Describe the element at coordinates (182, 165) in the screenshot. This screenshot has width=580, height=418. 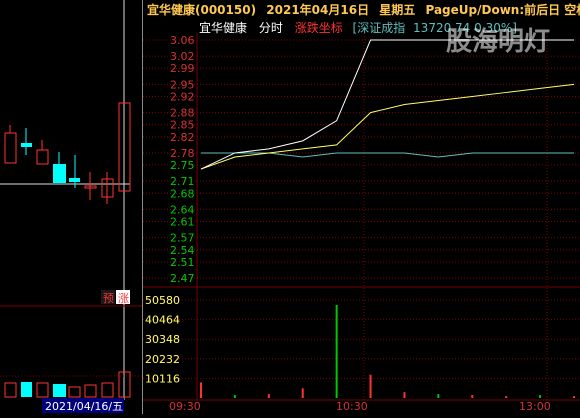
I see `price-tick-label: 2.75` at that location.